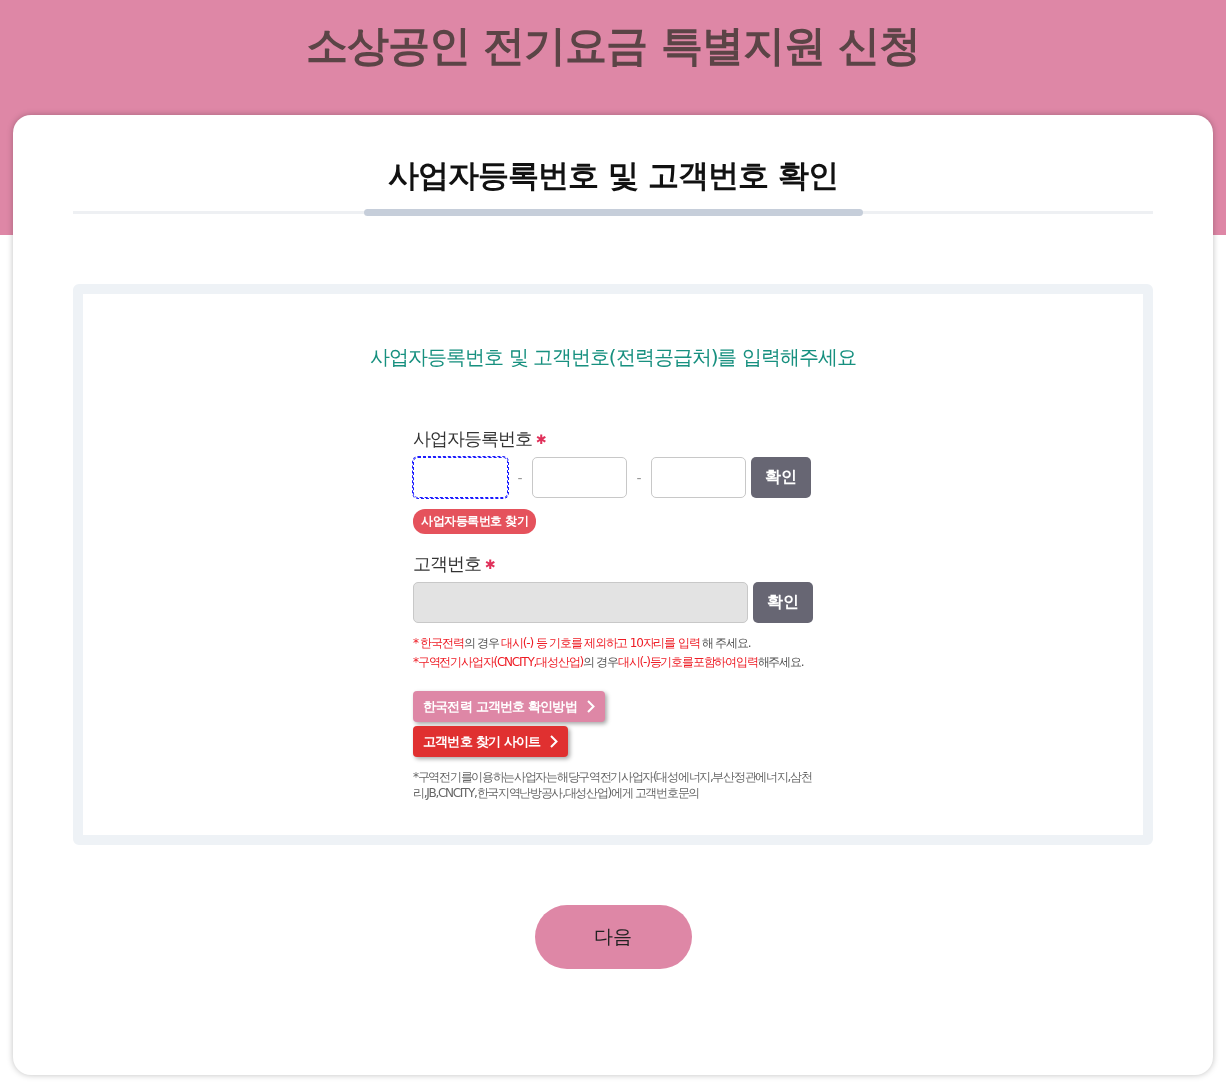 Image resolution: width=1226 pixels, height=1083 pixels. Describe the element at coordinates (472, 439) in the screenshot. I see `field-label: 사업자등록번호` at that location.